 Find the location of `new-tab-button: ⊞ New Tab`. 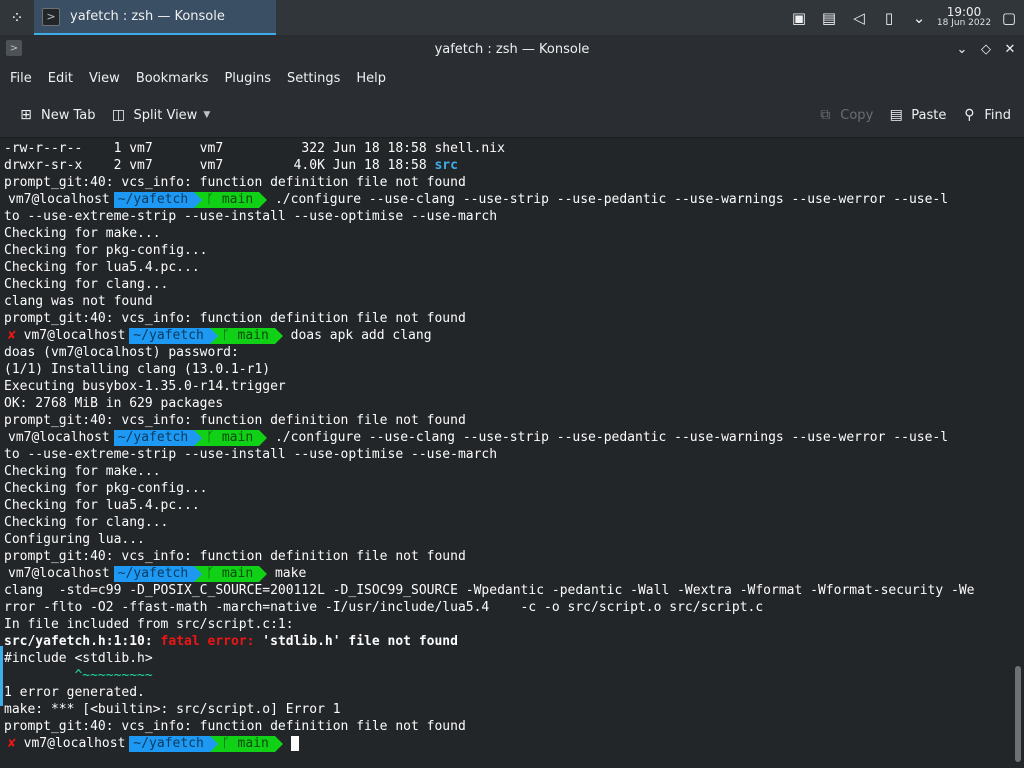

new-tab-button: ⊞ New Tab is located at coordinates (56, 115).